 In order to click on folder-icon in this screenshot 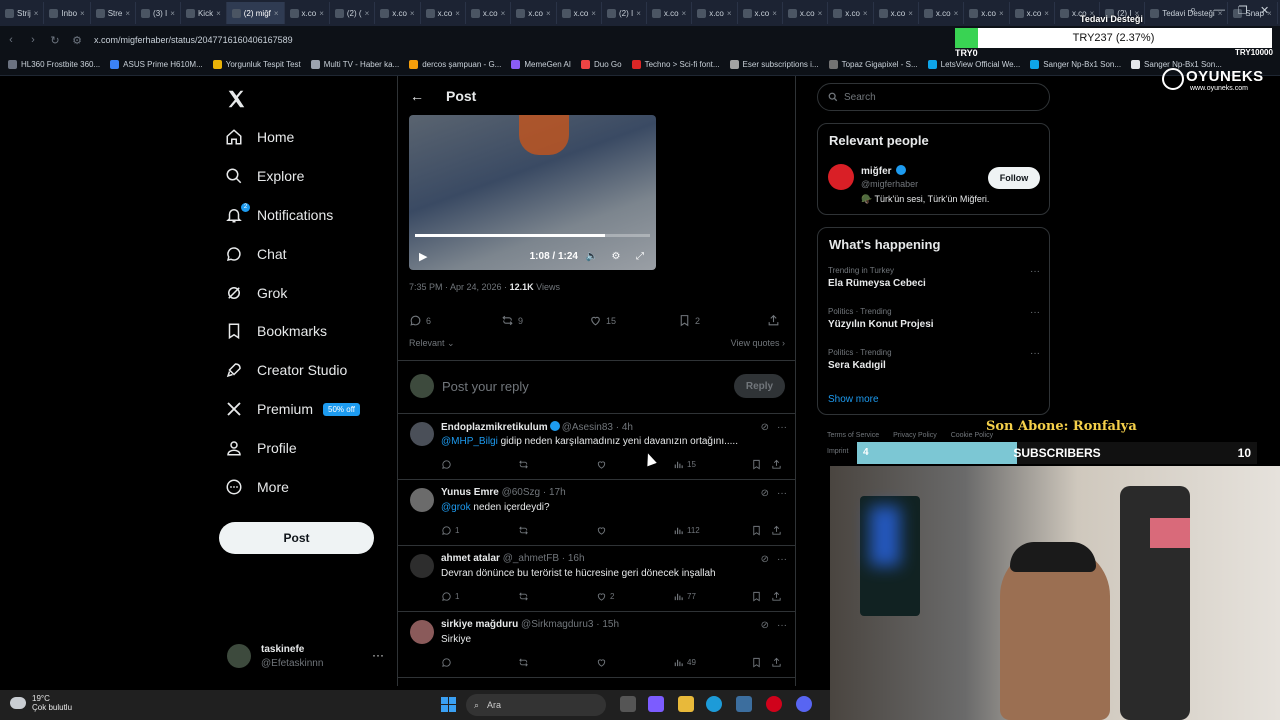, I will do `click(686, 704)`.